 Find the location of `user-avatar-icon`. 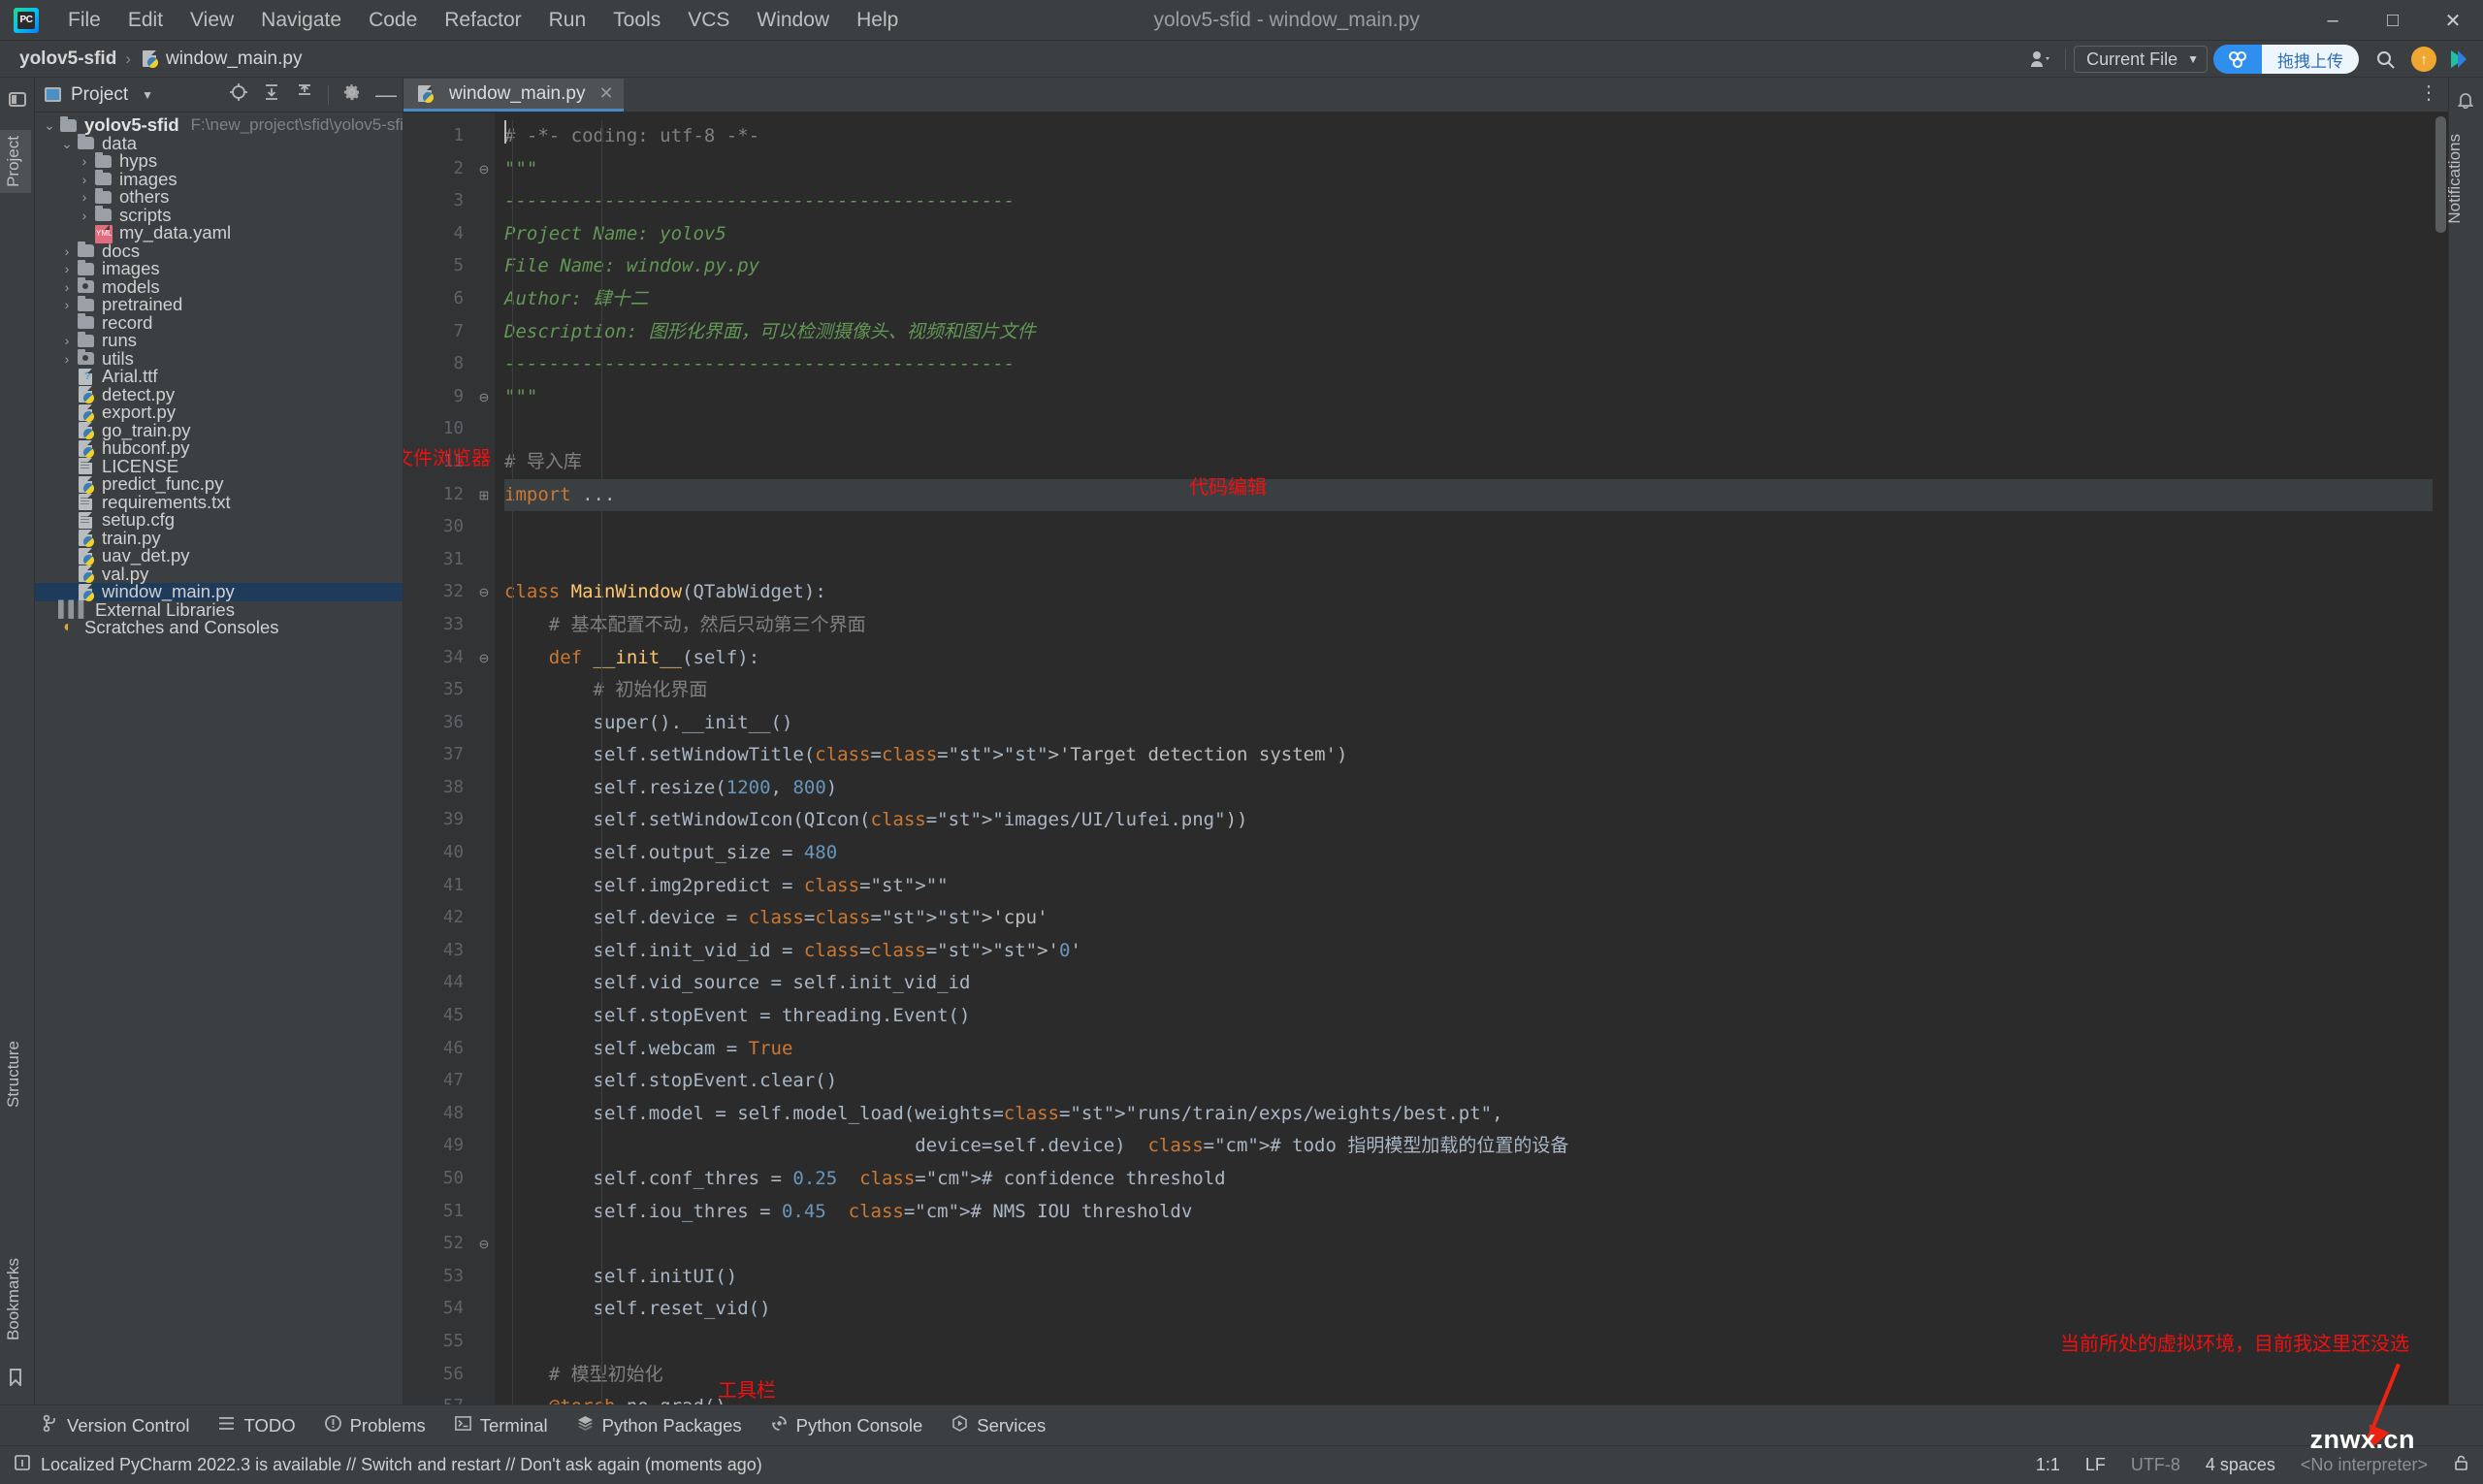

user-avatar-icon is located at coordinates (2041, 59).